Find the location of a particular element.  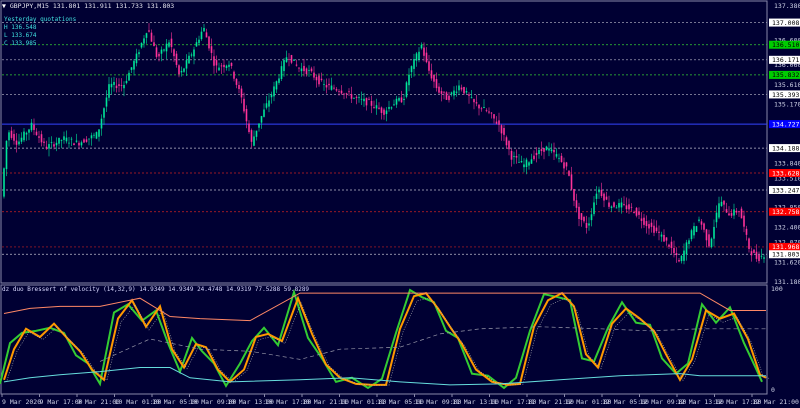

time-tick: 12 Mar 21:00 is located at coordinates (775, 402).